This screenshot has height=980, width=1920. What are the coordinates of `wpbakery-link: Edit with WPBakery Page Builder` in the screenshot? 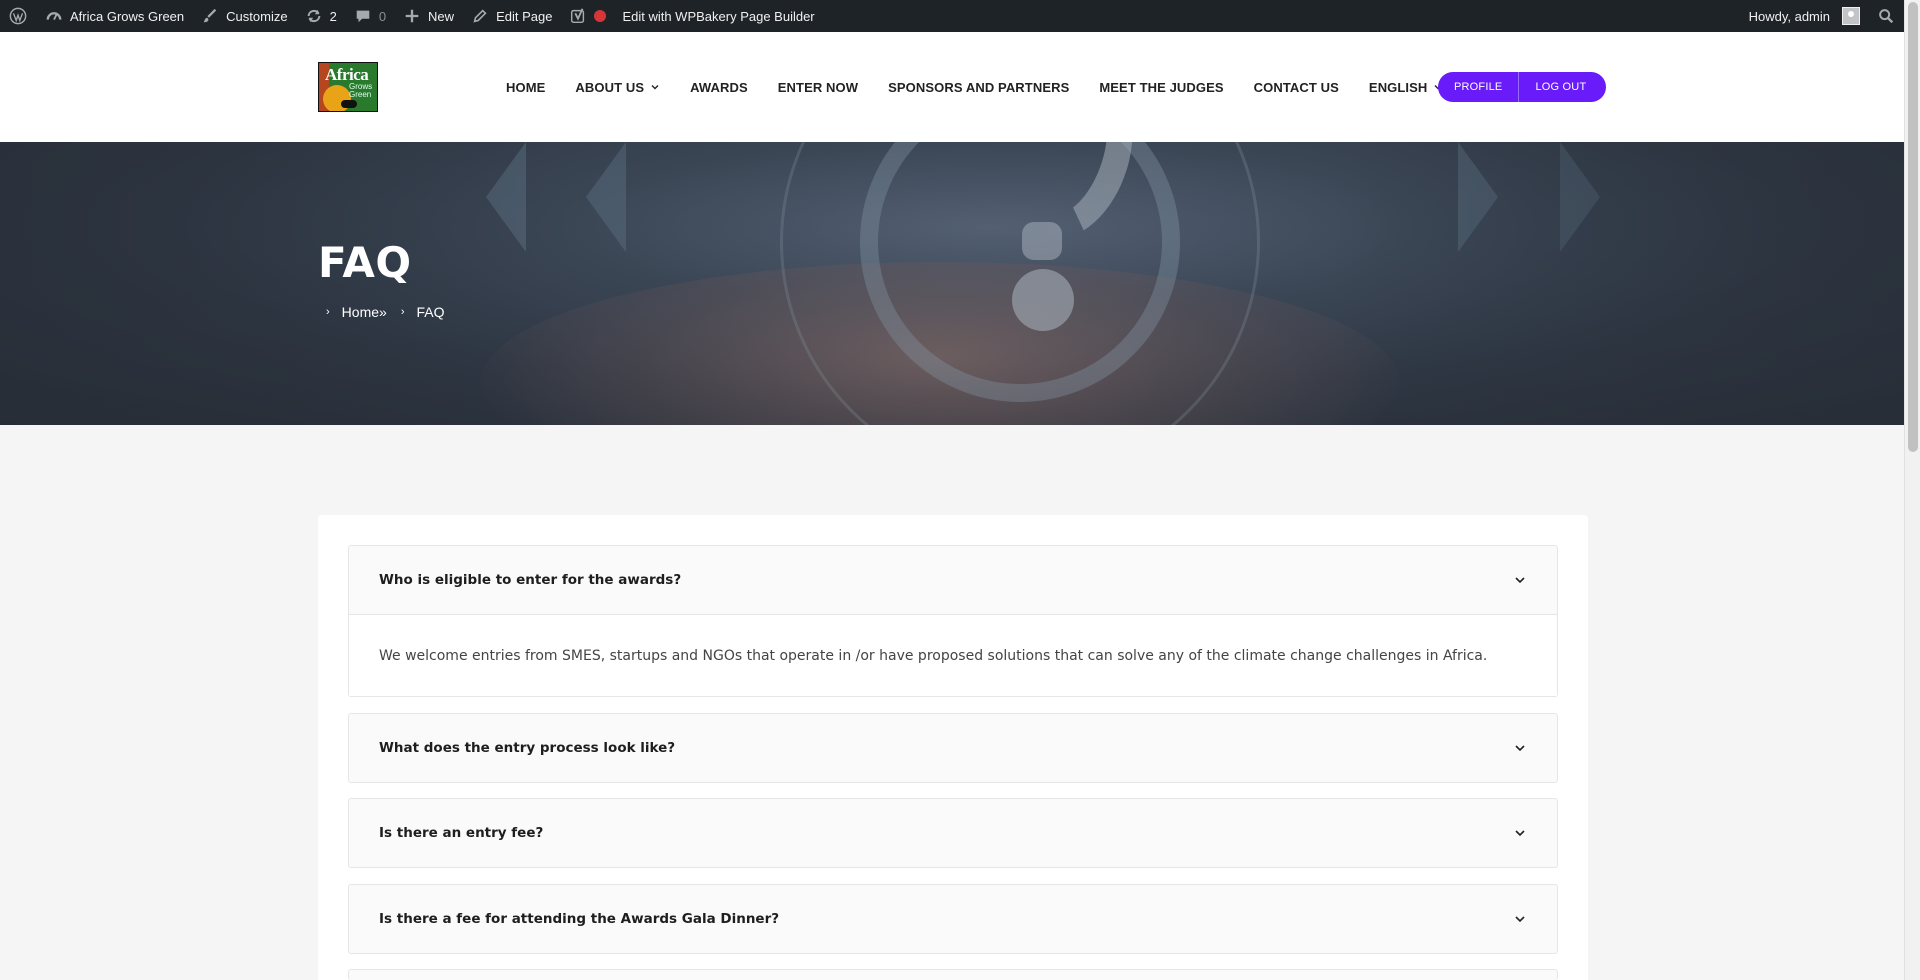 It's located at (718, 16).